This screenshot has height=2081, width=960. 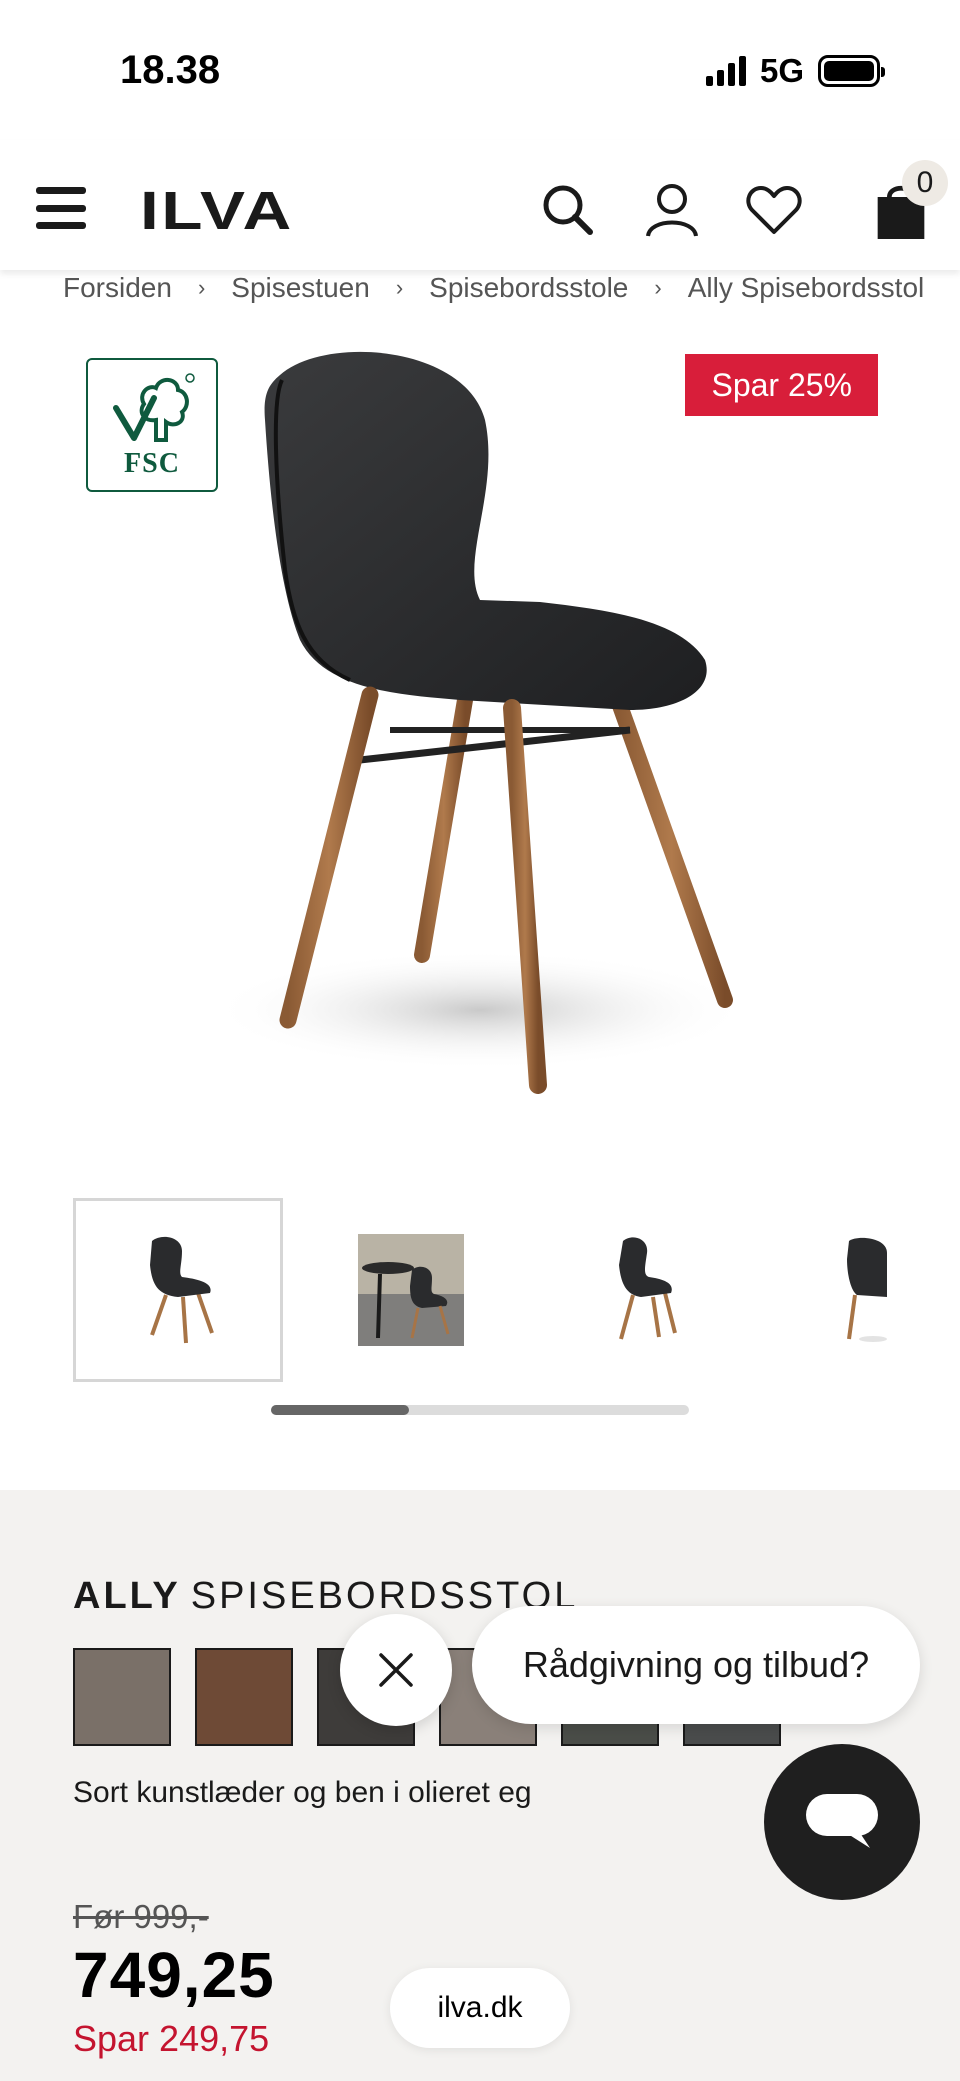 I want to click on status-bar: 18.38 5G, so click(x=480, y=70).